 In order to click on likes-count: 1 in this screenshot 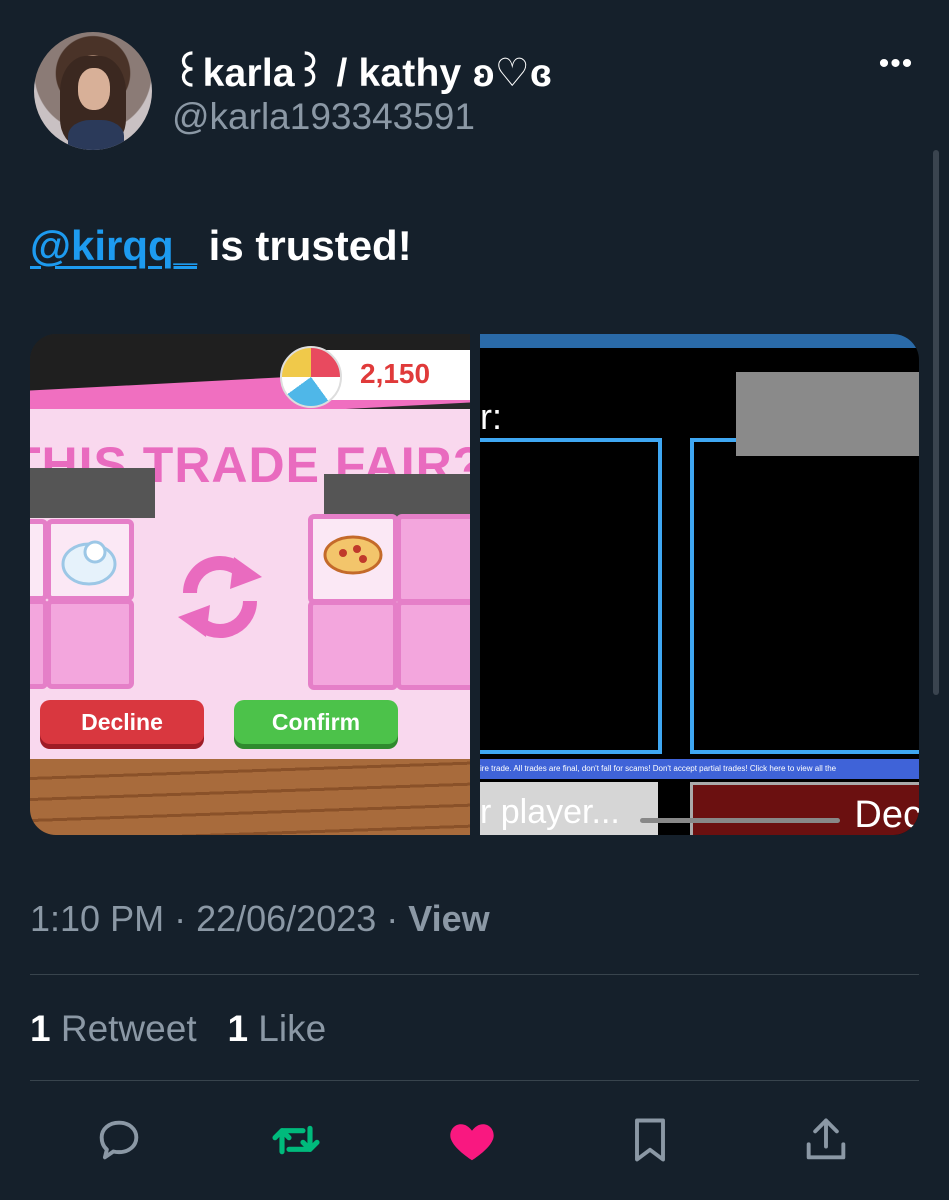, I will do `click(238, 1028)`.